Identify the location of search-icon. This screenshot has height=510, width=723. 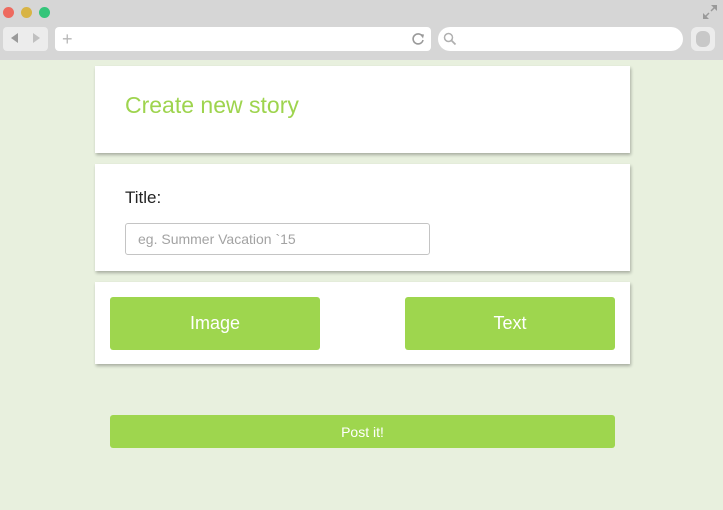
(450, 39).